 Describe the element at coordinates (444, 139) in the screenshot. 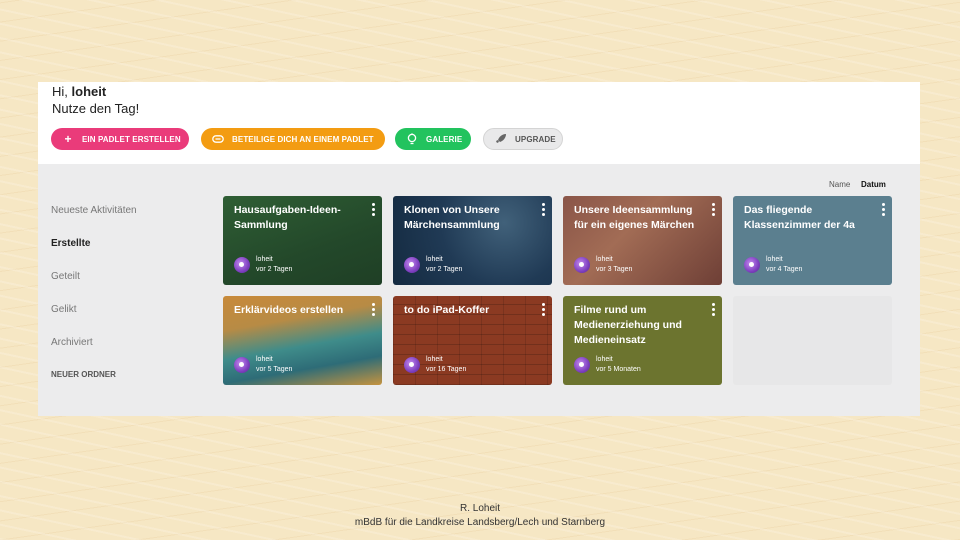

I see `gallery-label: GALERIE` at that location.